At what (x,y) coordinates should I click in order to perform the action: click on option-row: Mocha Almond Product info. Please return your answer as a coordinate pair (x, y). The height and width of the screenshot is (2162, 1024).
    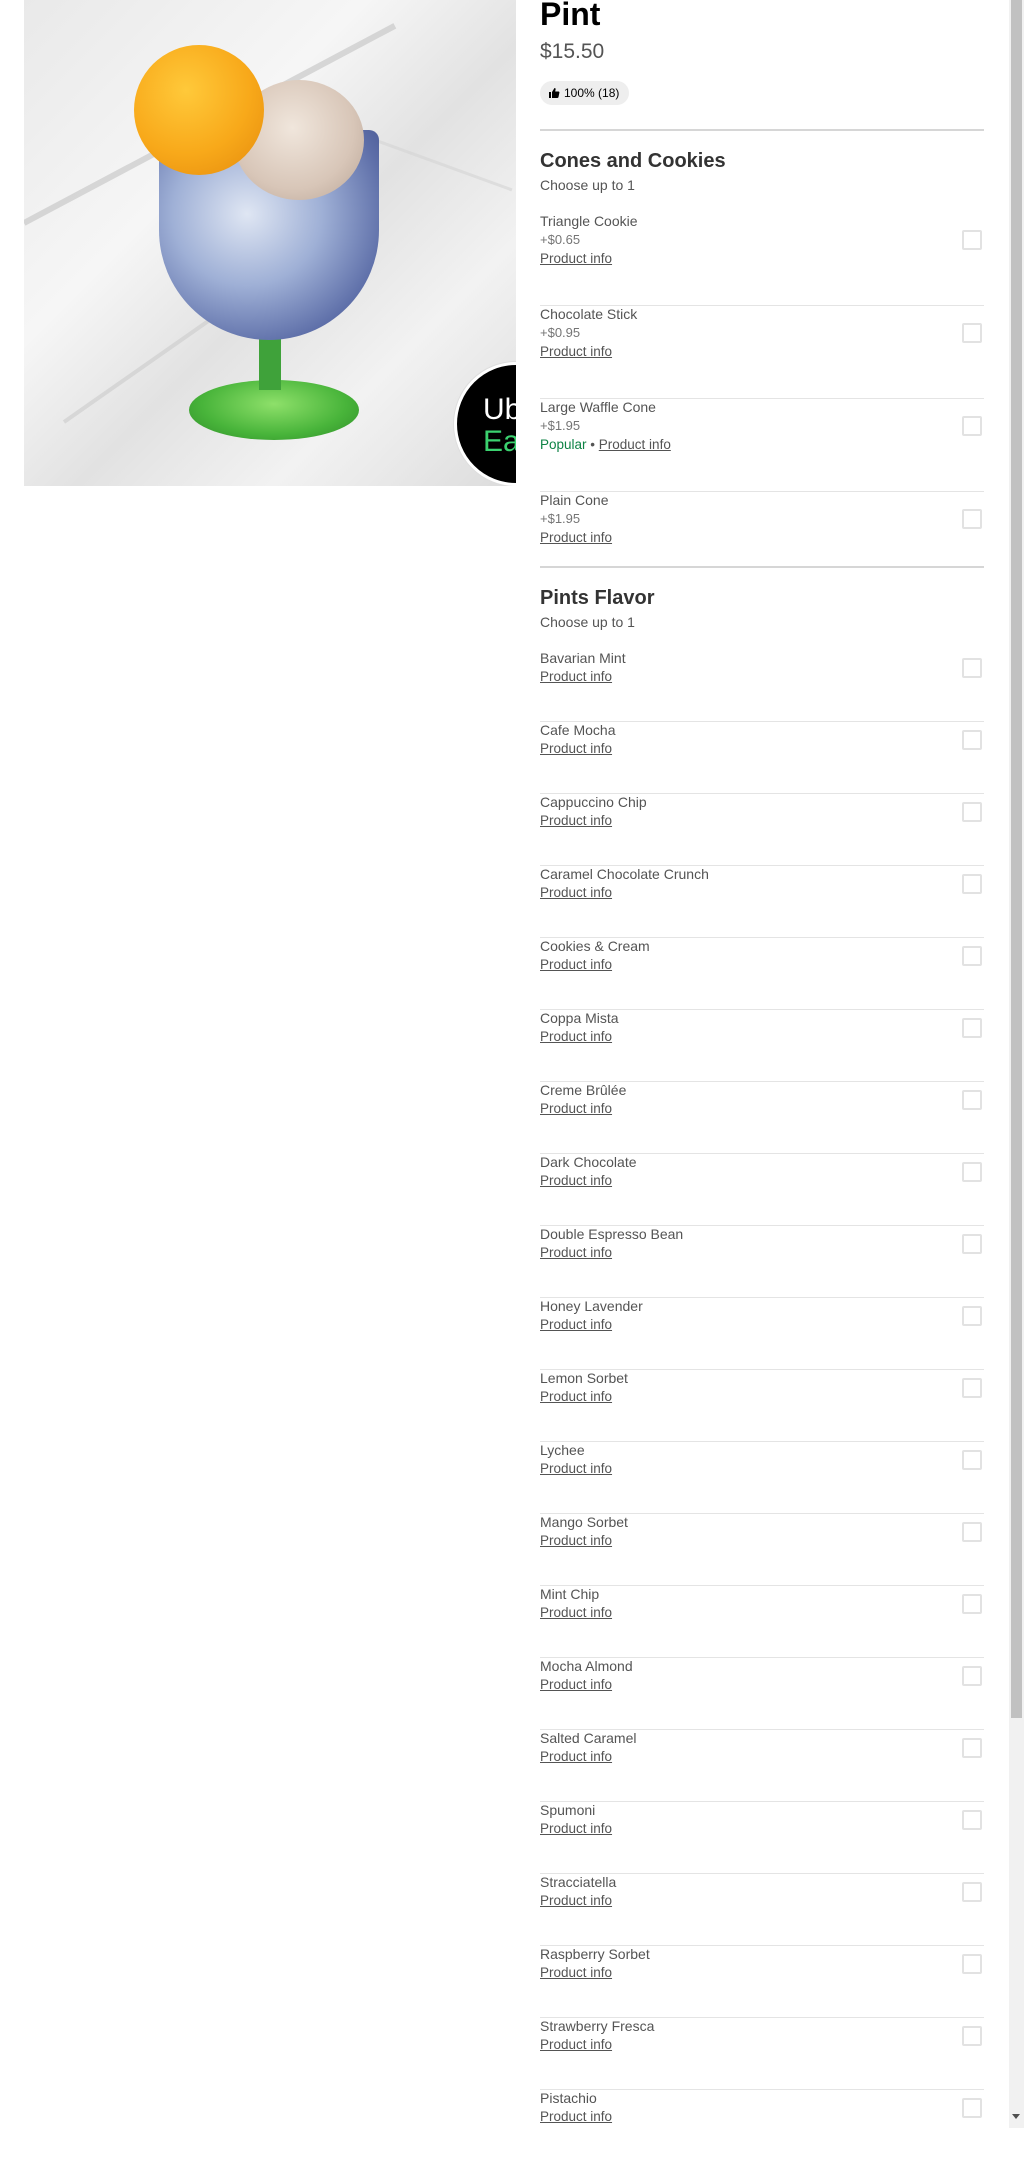
    Looking at the image, I should click on (762, 1694).